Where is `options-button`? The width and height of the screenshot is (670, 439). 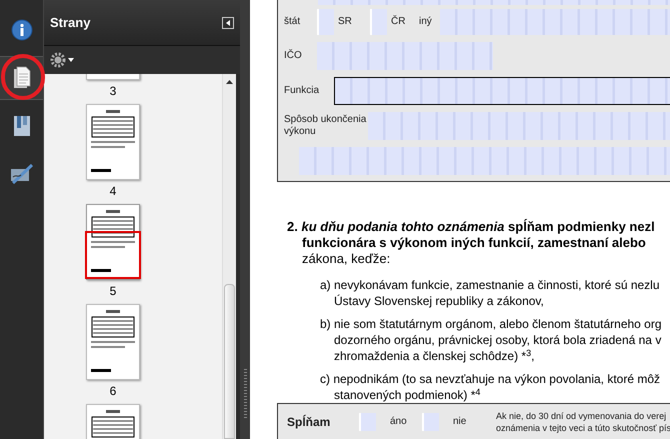
options-button is located at coordinates (62, 60).